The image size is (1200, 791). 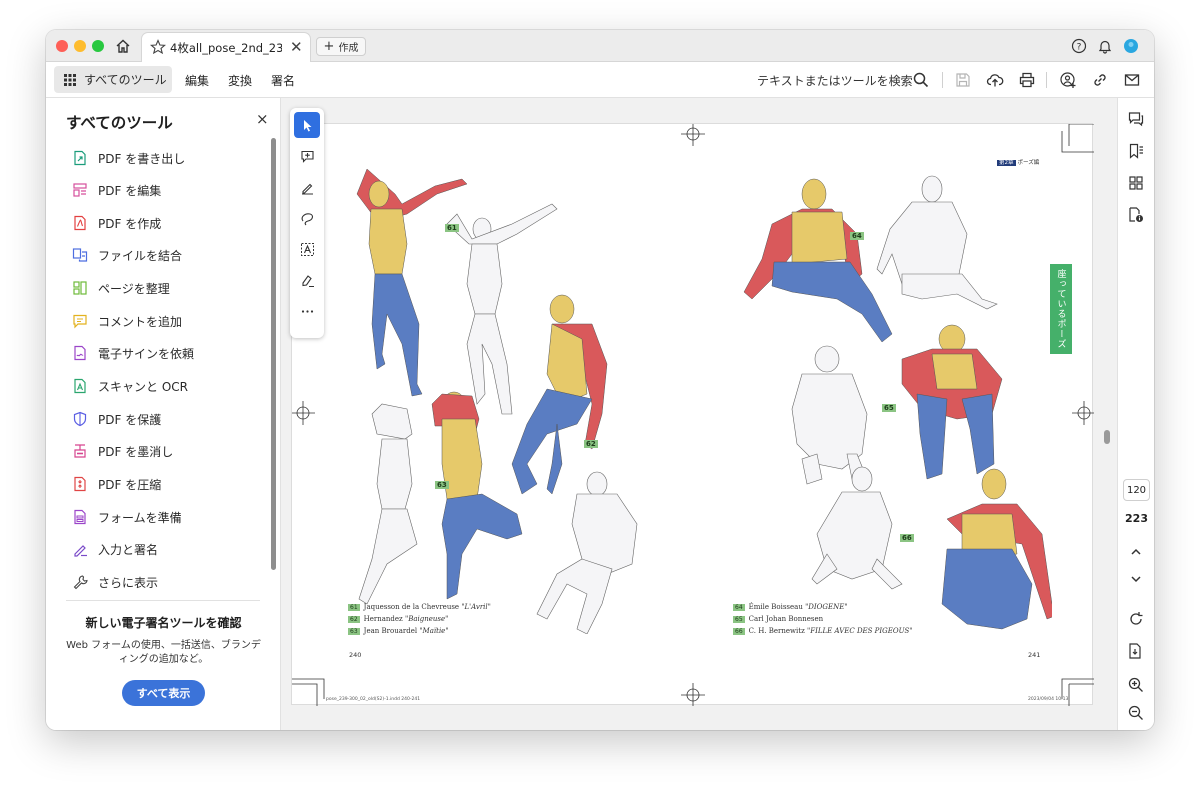 I want to click on divider, so click(x=942, y=80).